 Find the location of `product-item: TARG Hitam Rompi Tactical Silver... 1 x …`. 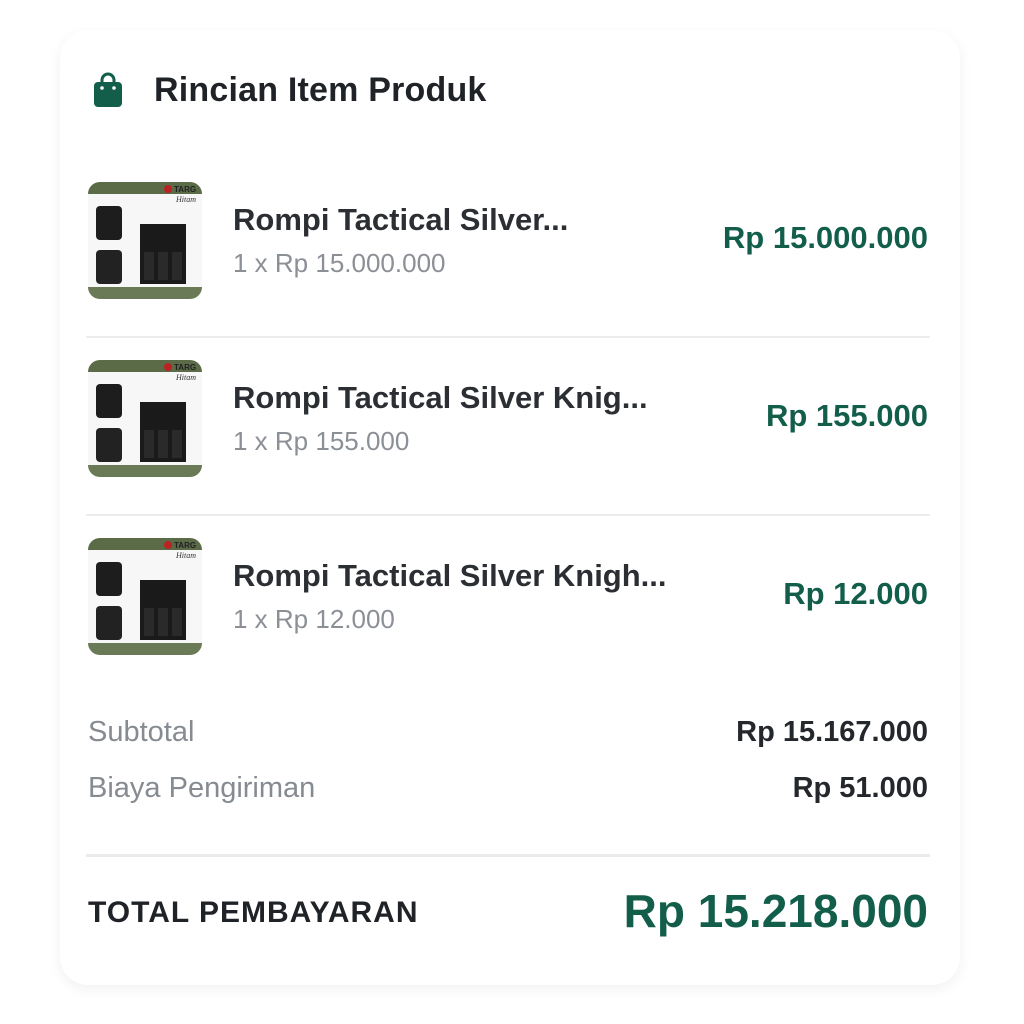

product-item: TARG Hitam Rompi Tactical Silver... 1 x … is located at coordinates (508, 249).